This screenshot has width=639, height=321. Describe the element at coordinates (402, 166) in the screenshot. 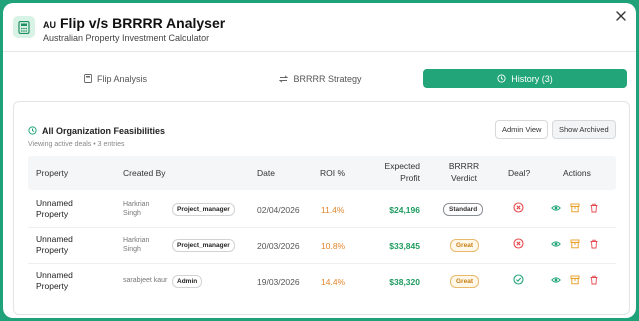

I see `header-expected: Expected` at that location.